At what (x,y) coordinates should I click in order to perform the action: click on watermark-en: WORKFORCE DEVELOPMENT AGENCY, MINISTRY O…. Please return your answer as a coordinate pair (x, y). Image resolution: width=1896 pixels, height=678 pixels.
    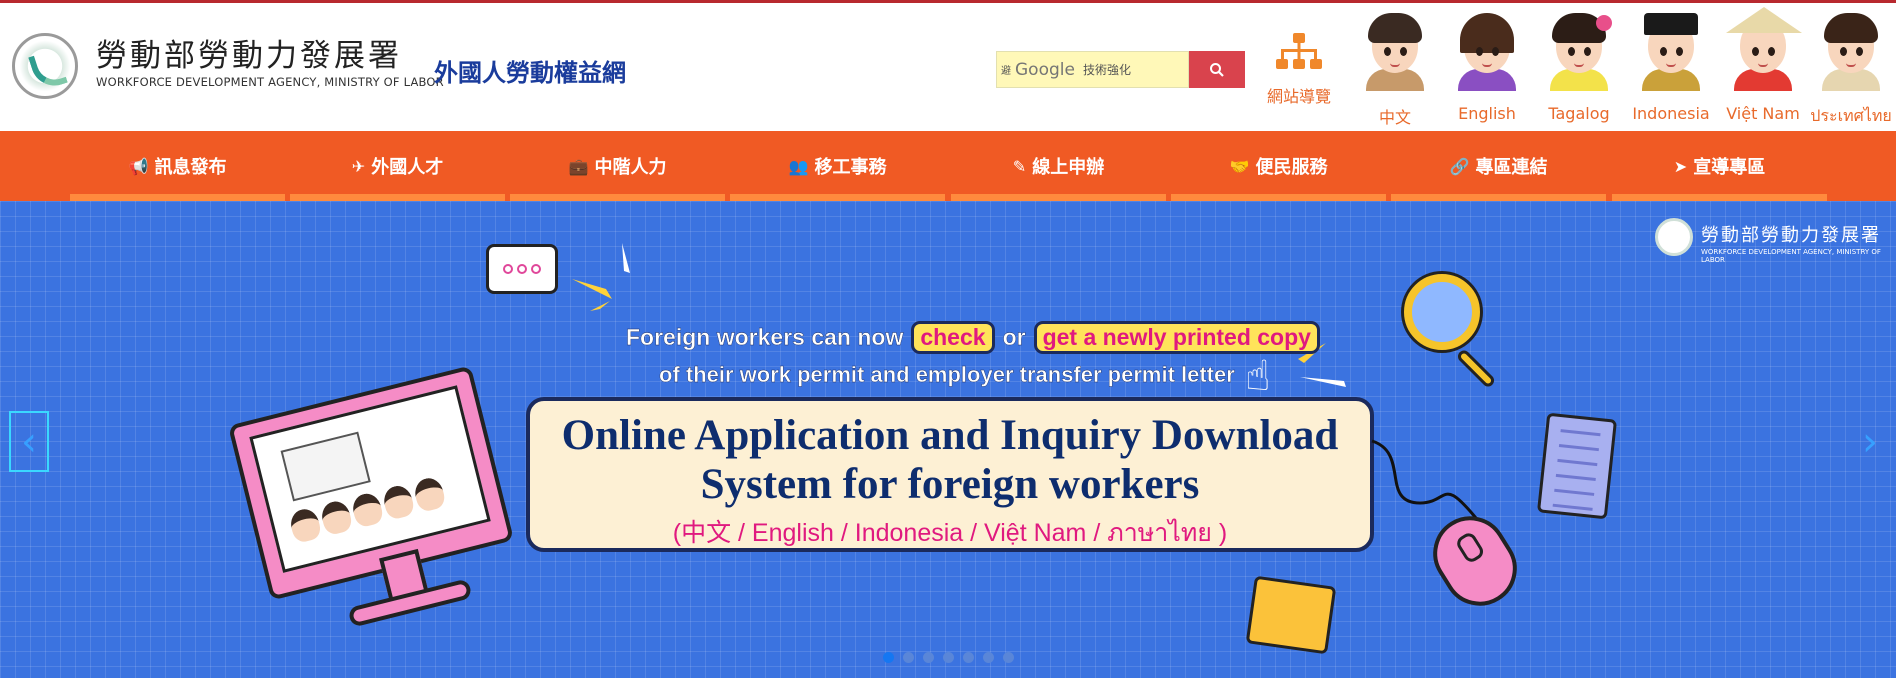
    Looking at the image, I should click on (1791, 256).